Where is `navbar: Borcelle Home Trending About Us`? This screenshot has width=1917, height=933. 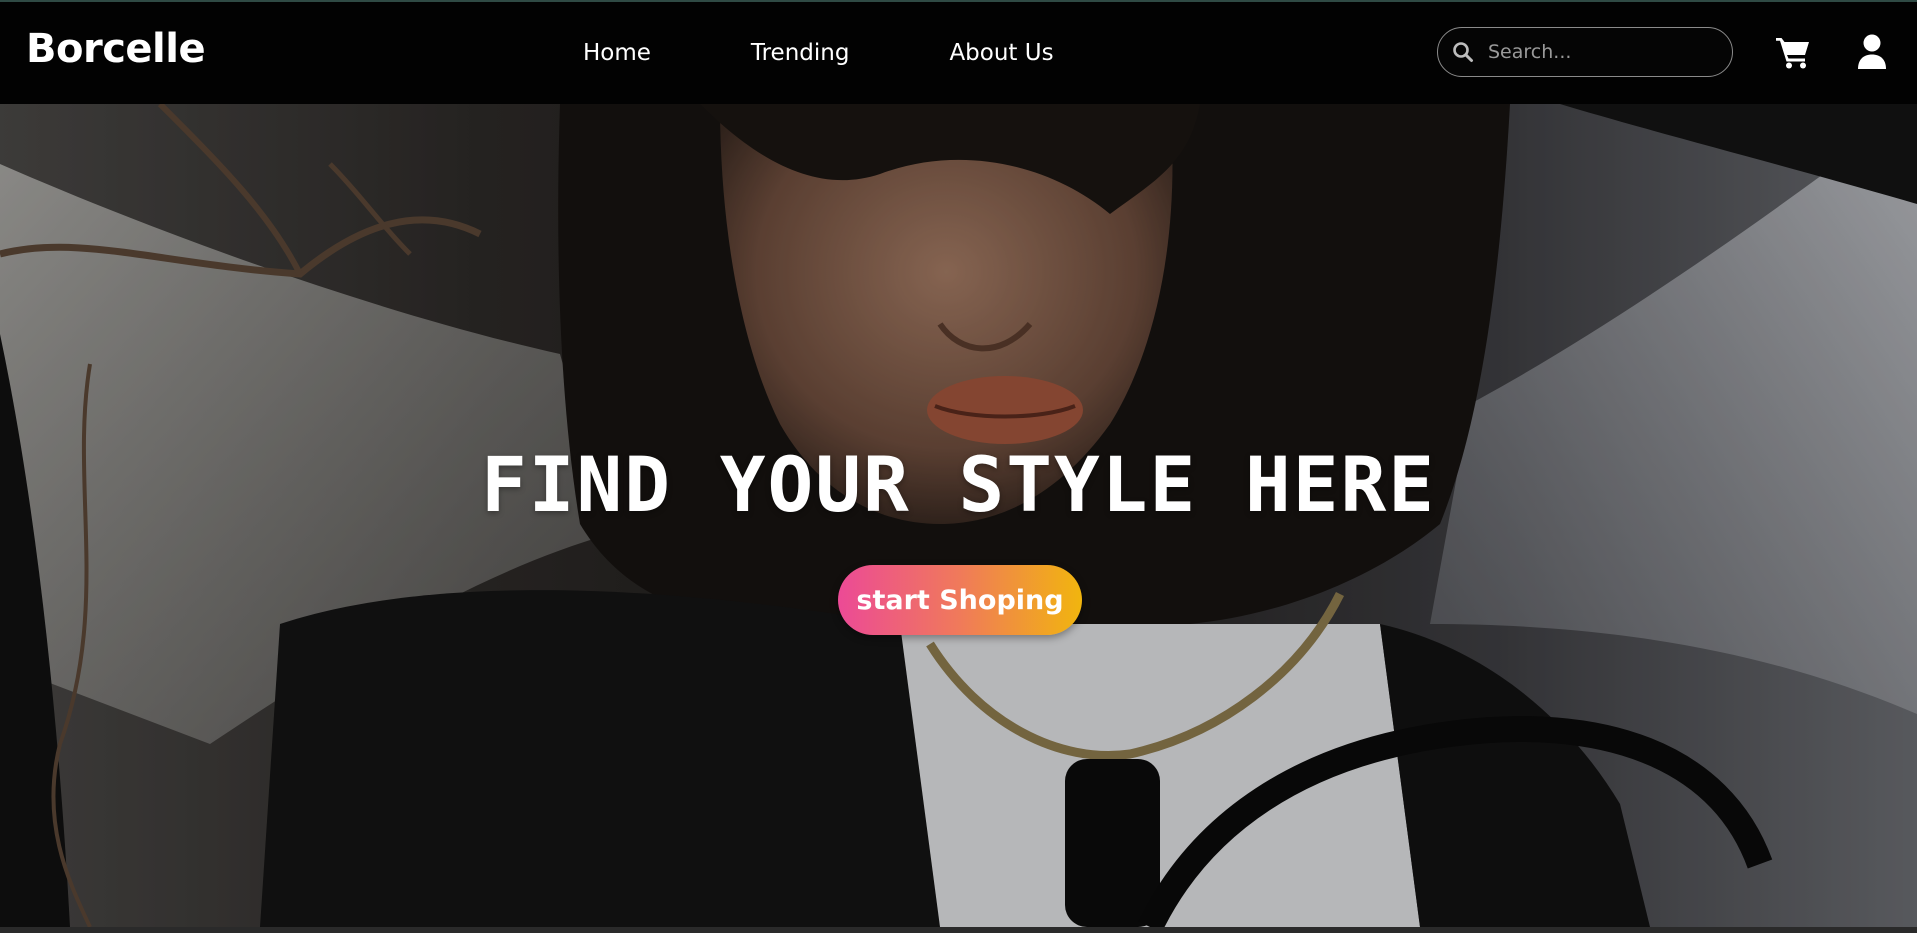
navbar: Borcelle Home Trending About Us is located at coordinates (958, 52).